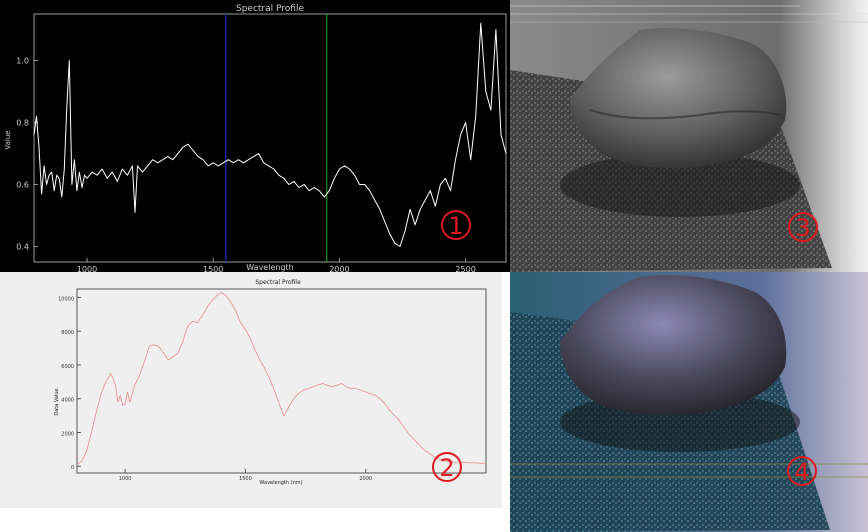 The image size is (868, 532). Describe the element at coordinates (8, 139) in the screenshot. I see `chart-1-y-axis-label: Value` at that location.